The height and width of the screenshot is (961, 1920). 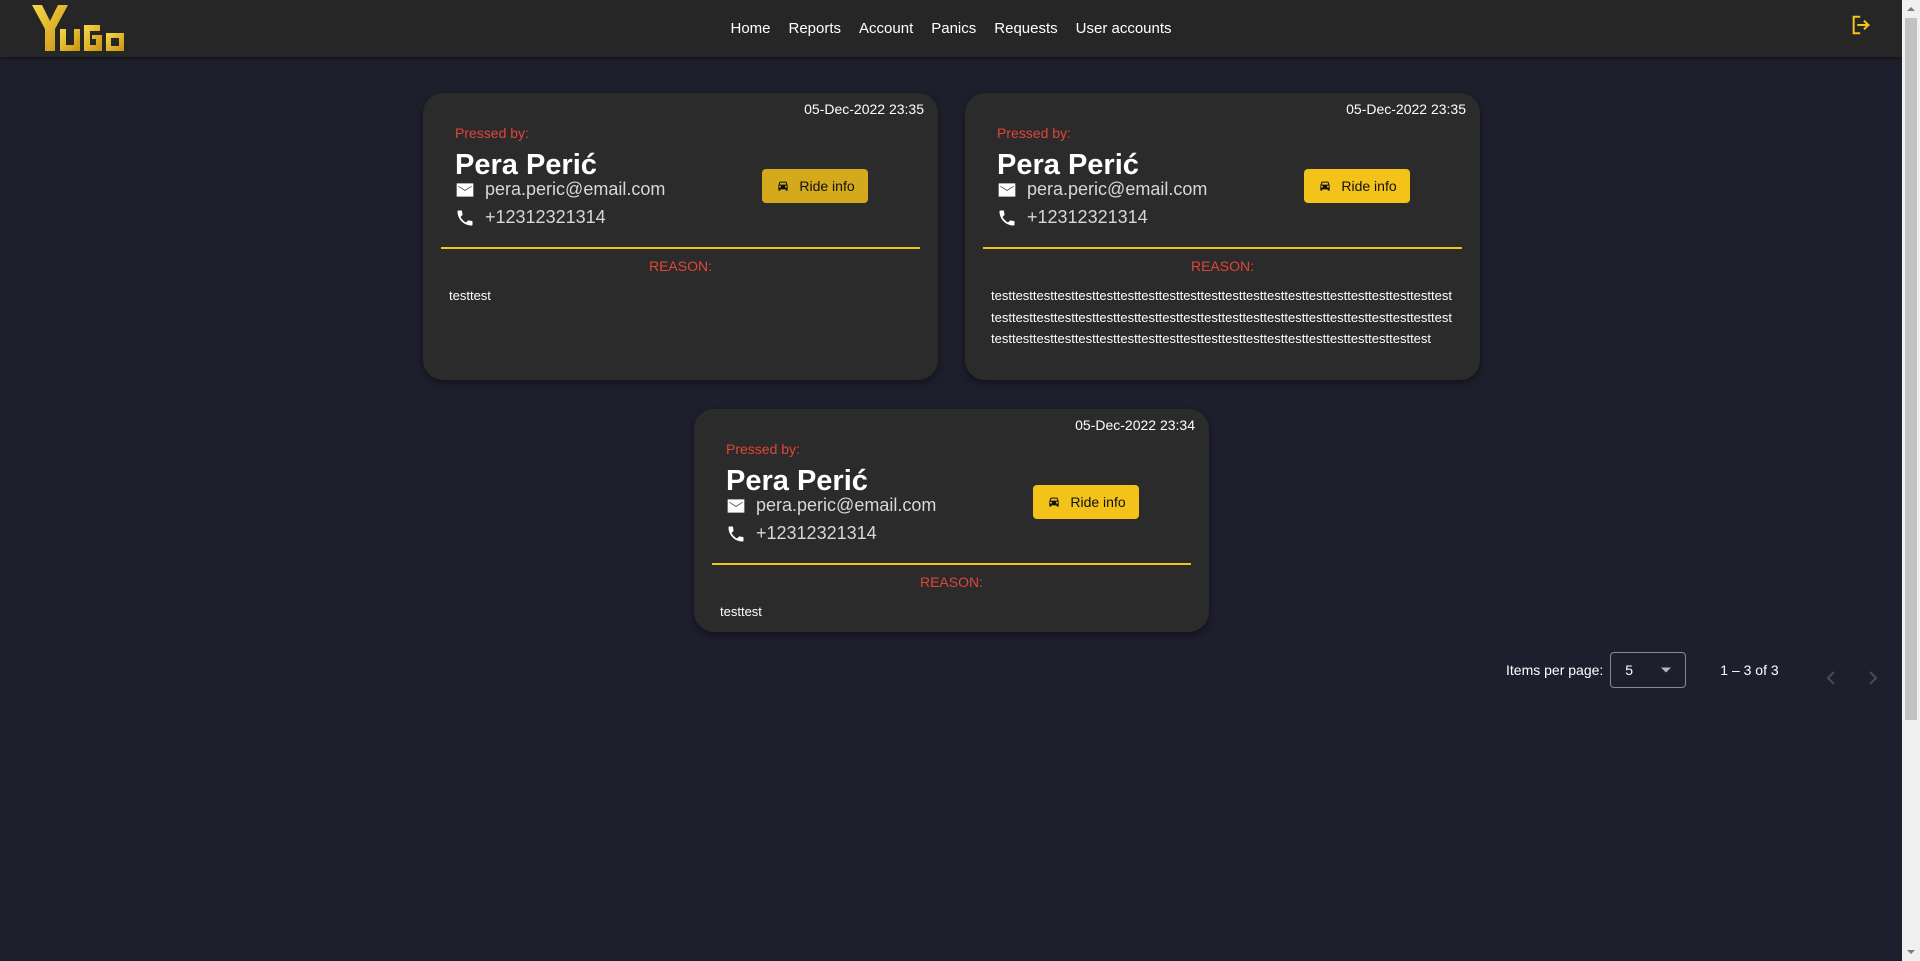 I want to click on paginator: Items per page: 5 1 – 3 of 3, so click(x=1642, y=670).